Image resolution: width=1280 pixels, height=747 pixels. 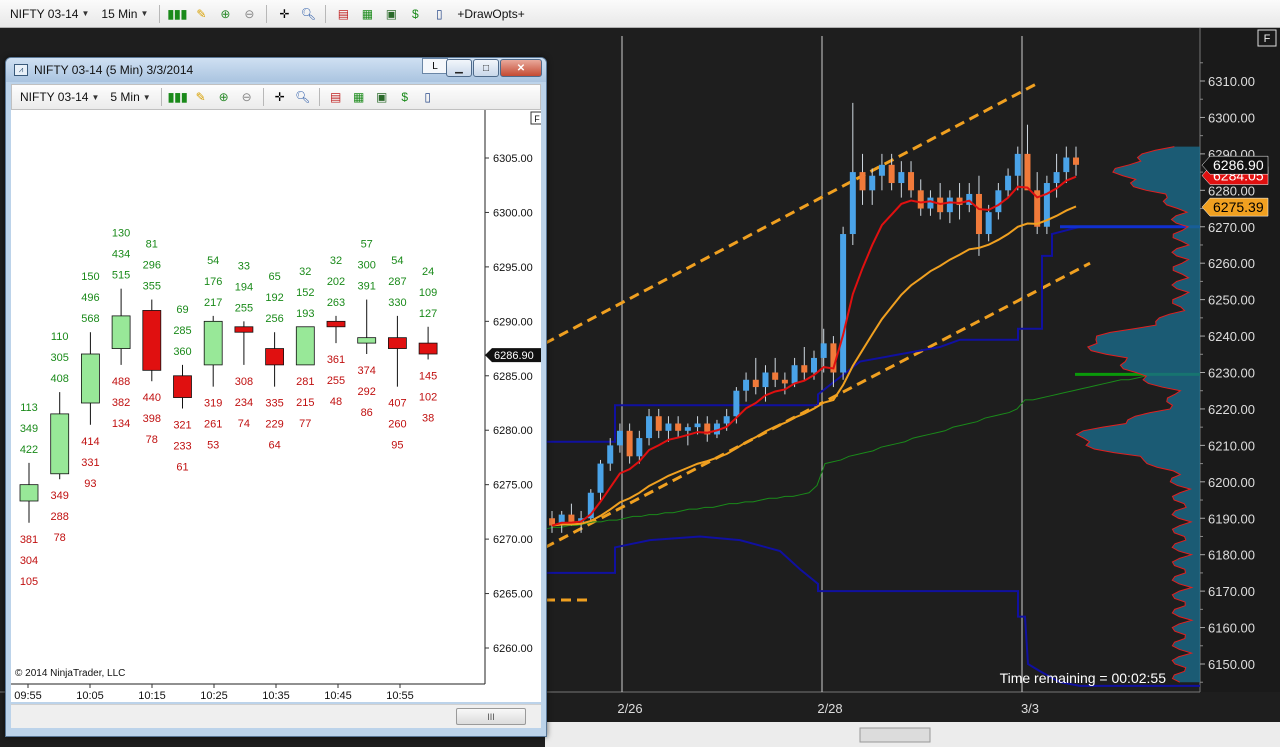 I want to click on mini-y-tick-label: 6285.00, so click(x=513, y=377).